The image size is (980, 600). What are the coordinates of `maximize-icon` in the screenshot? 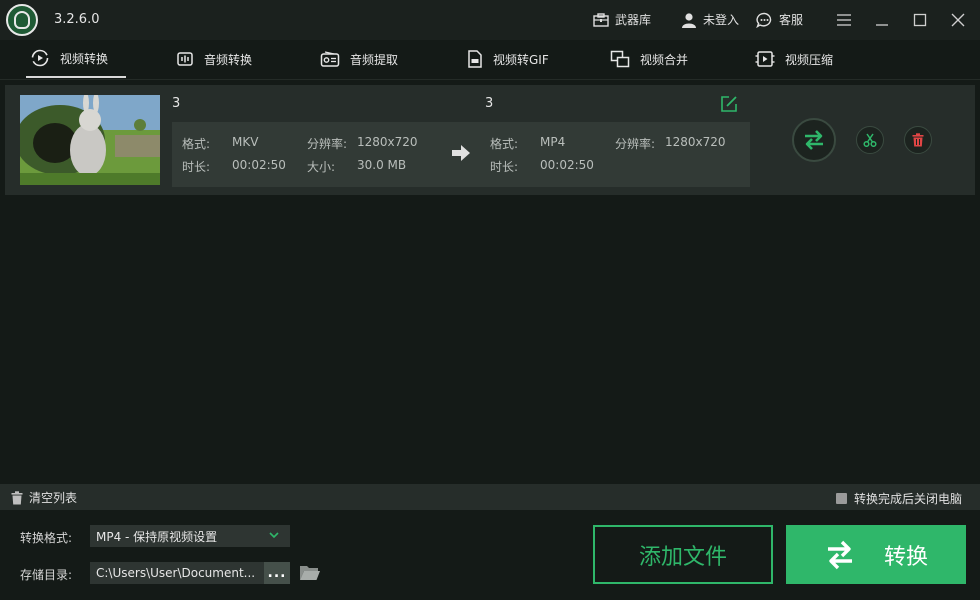 It's located at (920, 20).